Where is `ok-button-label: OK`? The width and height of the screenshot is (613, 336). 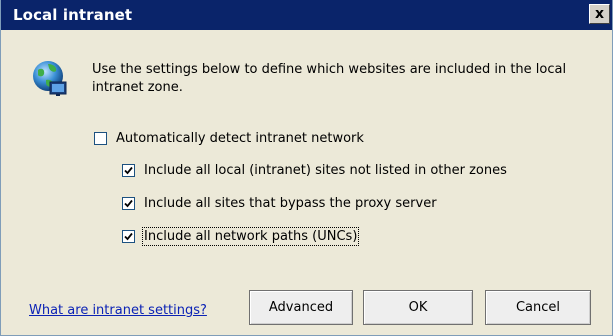 ok-button-label: OK is located at coordinates (418, 307).